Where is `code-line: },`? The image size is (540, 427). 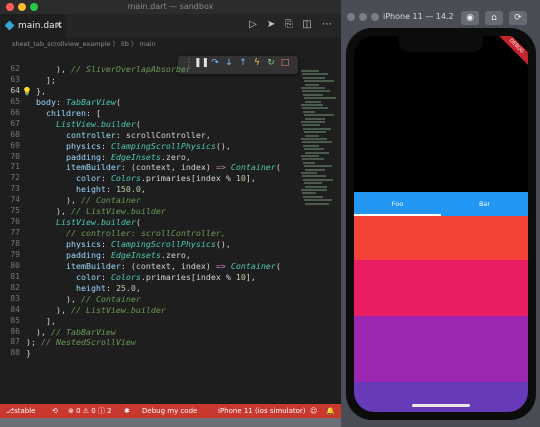 code-line: }, is located at coordinates (161, 91).